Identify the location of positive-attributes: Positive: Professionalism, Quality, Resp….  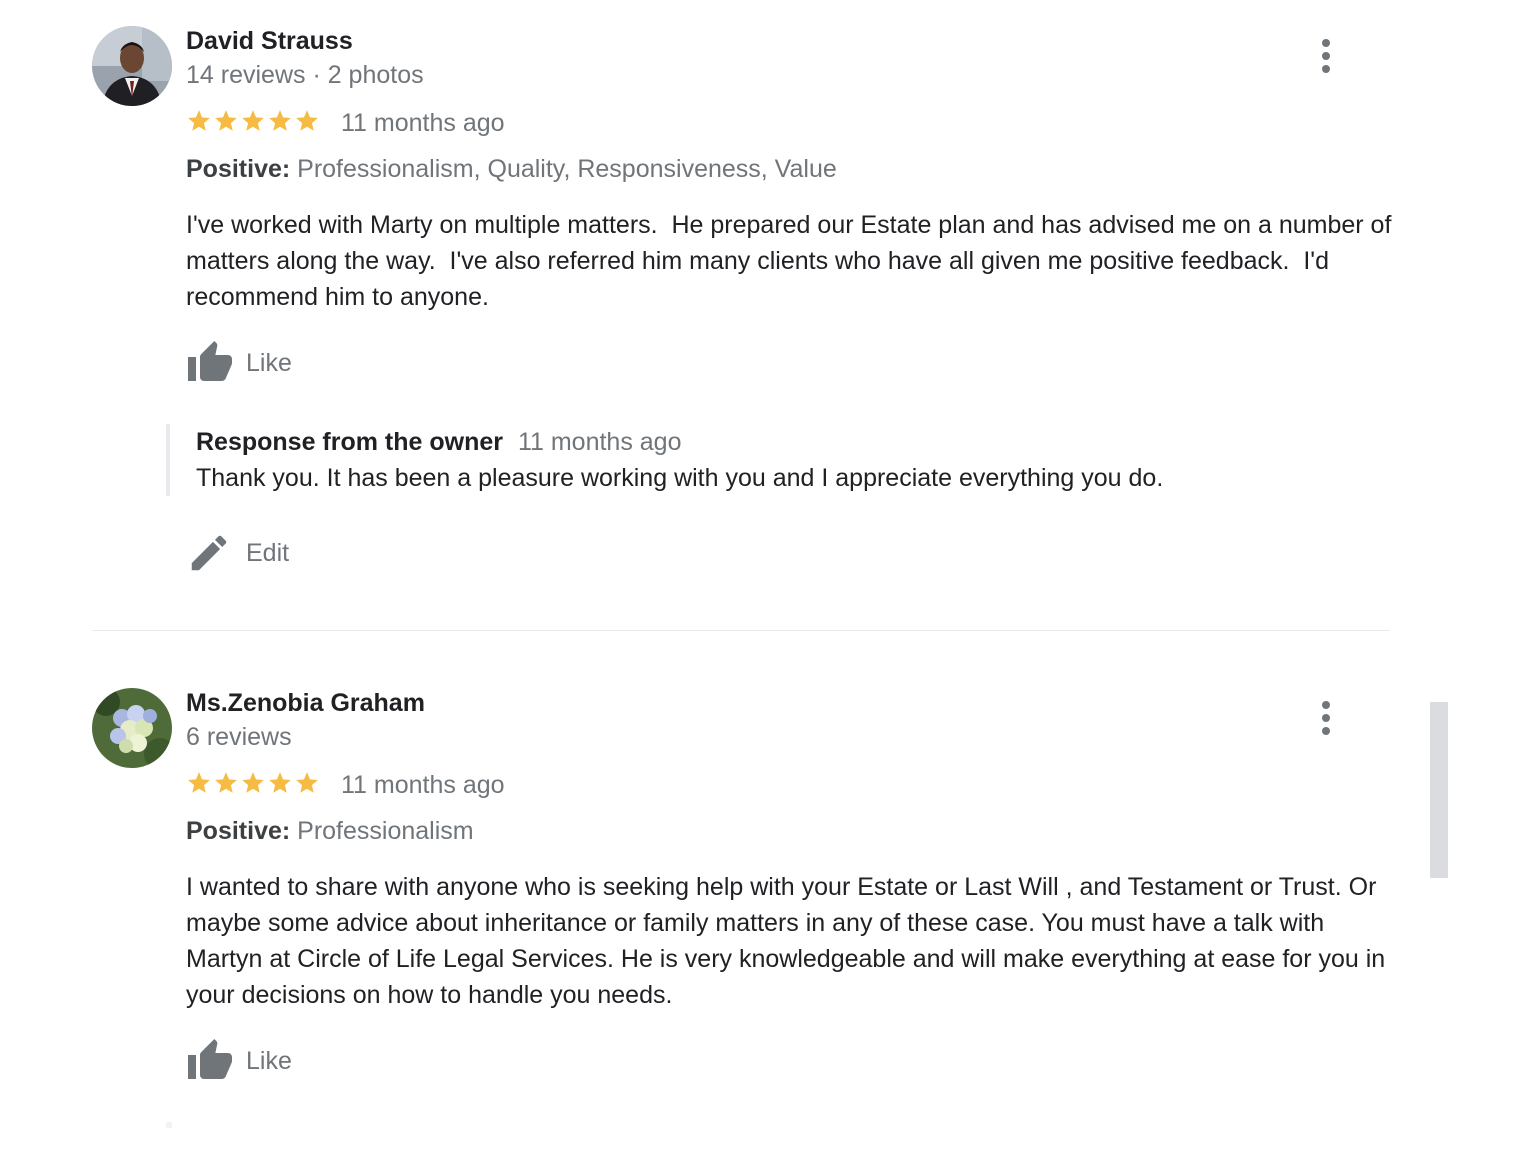
(511, 169).